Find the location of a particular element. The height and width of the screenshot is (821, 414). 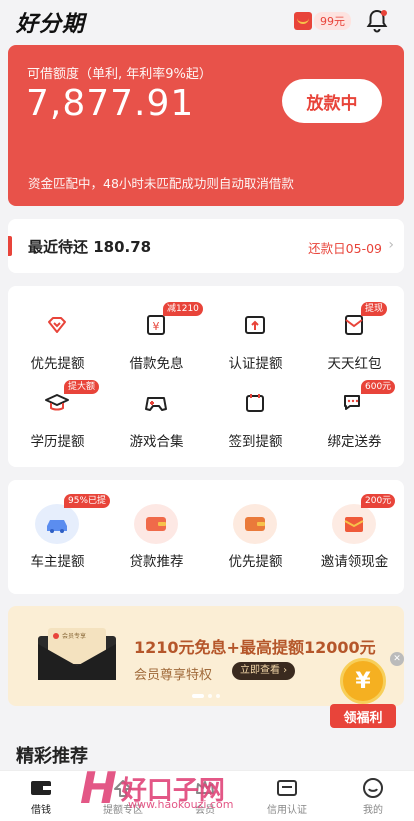

grid-item-badge: 减1210 is located at coordinates (183, 309).